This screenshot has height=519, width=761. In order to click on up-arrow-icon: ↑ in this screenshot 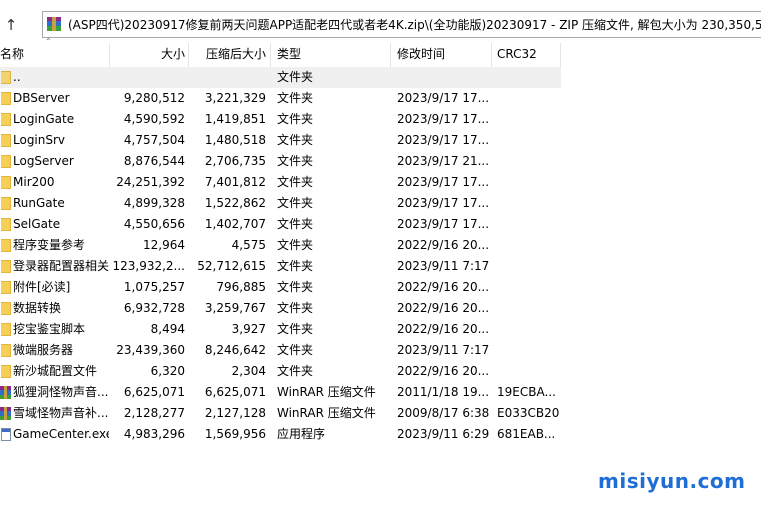, I will do `click(11, 25)`.